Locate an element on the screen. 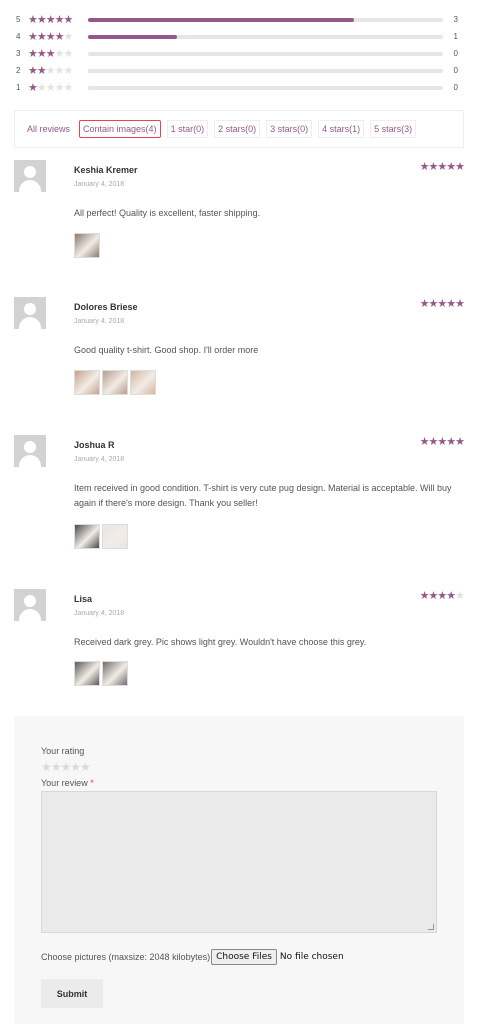 The image size is (482, 1024). choose-files-button: Choose Files is located at coordinates (244, 957).